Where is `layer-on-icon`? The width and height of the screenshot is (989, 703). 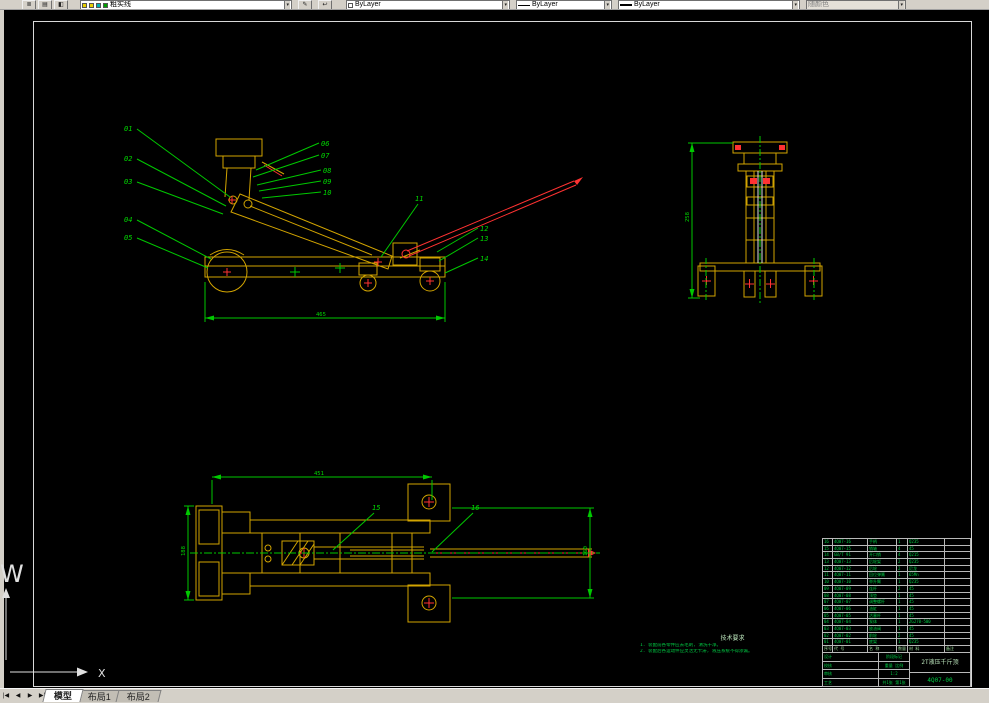
layer-on-icon is located at coordinates (84, 5).